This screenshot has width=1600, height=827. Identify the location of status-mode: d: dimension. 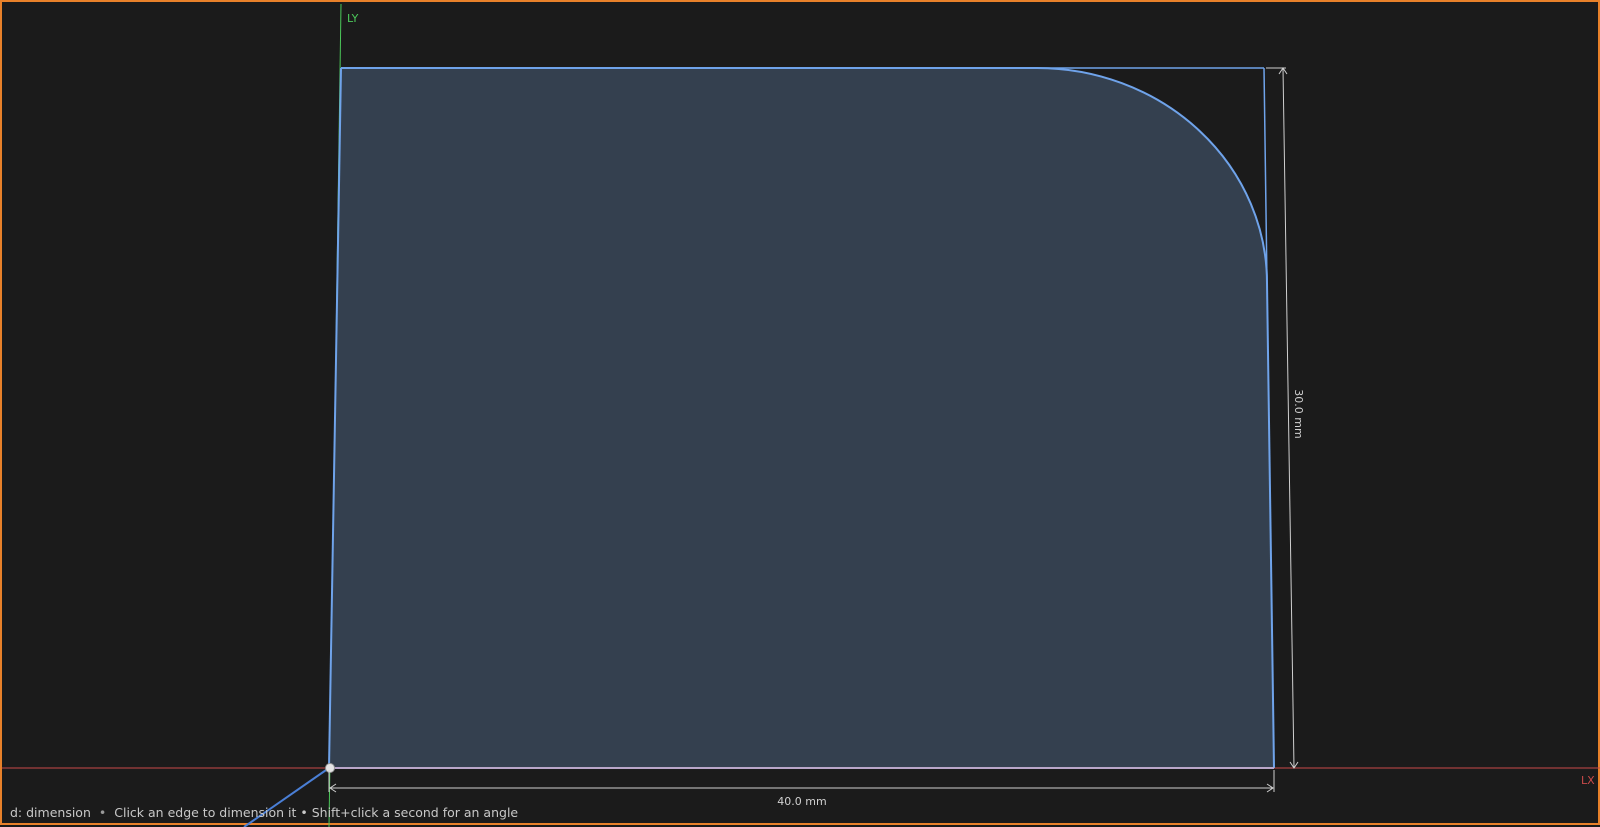
(50, 812).